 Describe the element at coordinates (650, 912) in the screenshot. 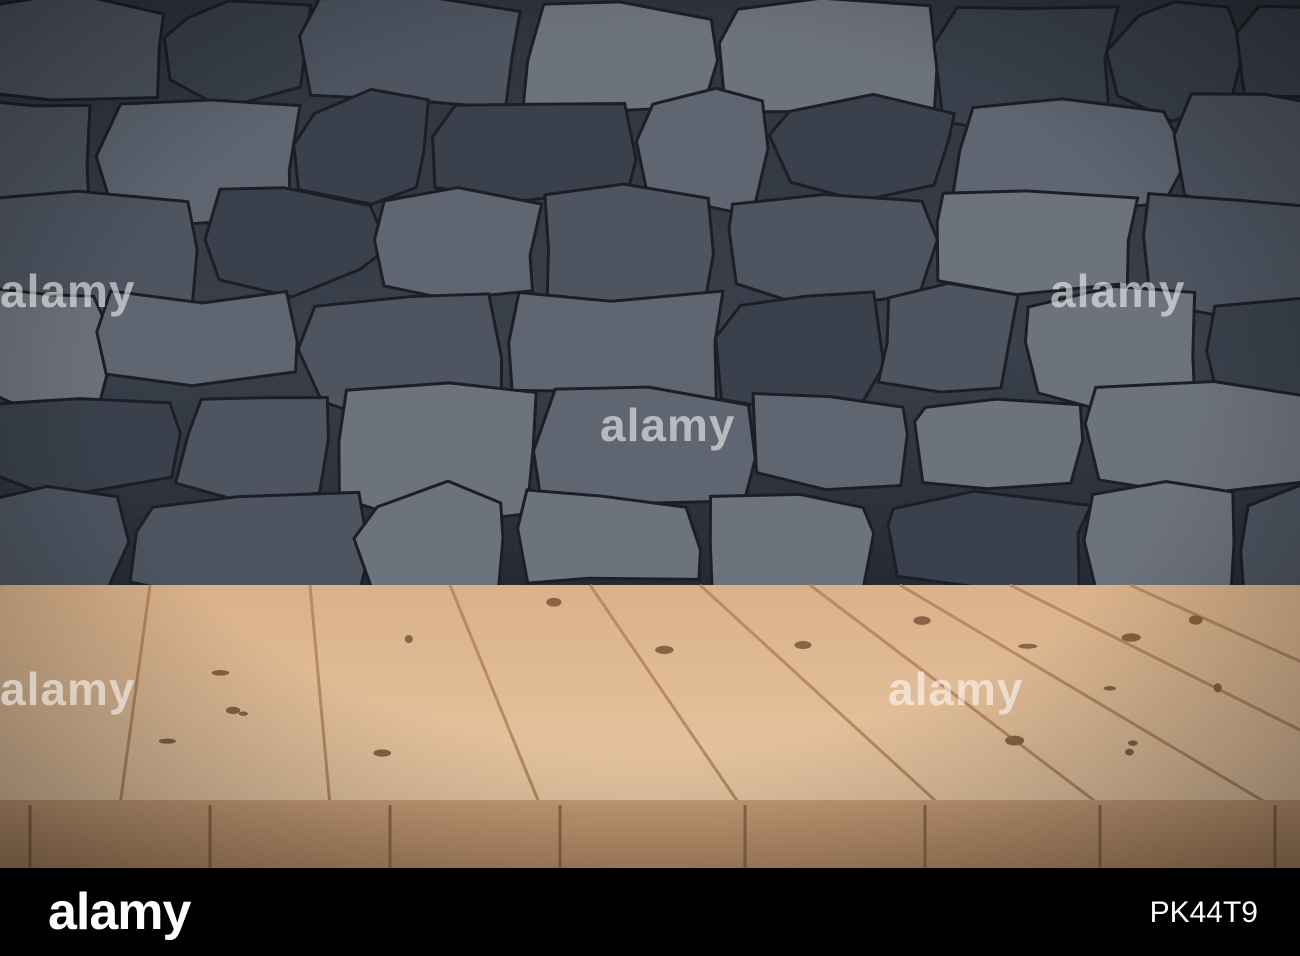

I see `footer-bar: alamy PK44T9` at that location.